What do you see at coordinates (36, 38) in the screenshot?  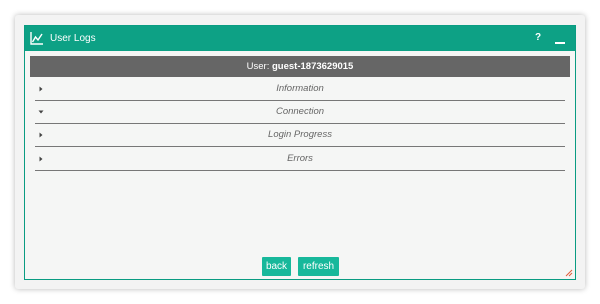 I see `chart-line-icon` at bounding box center [36, 38].